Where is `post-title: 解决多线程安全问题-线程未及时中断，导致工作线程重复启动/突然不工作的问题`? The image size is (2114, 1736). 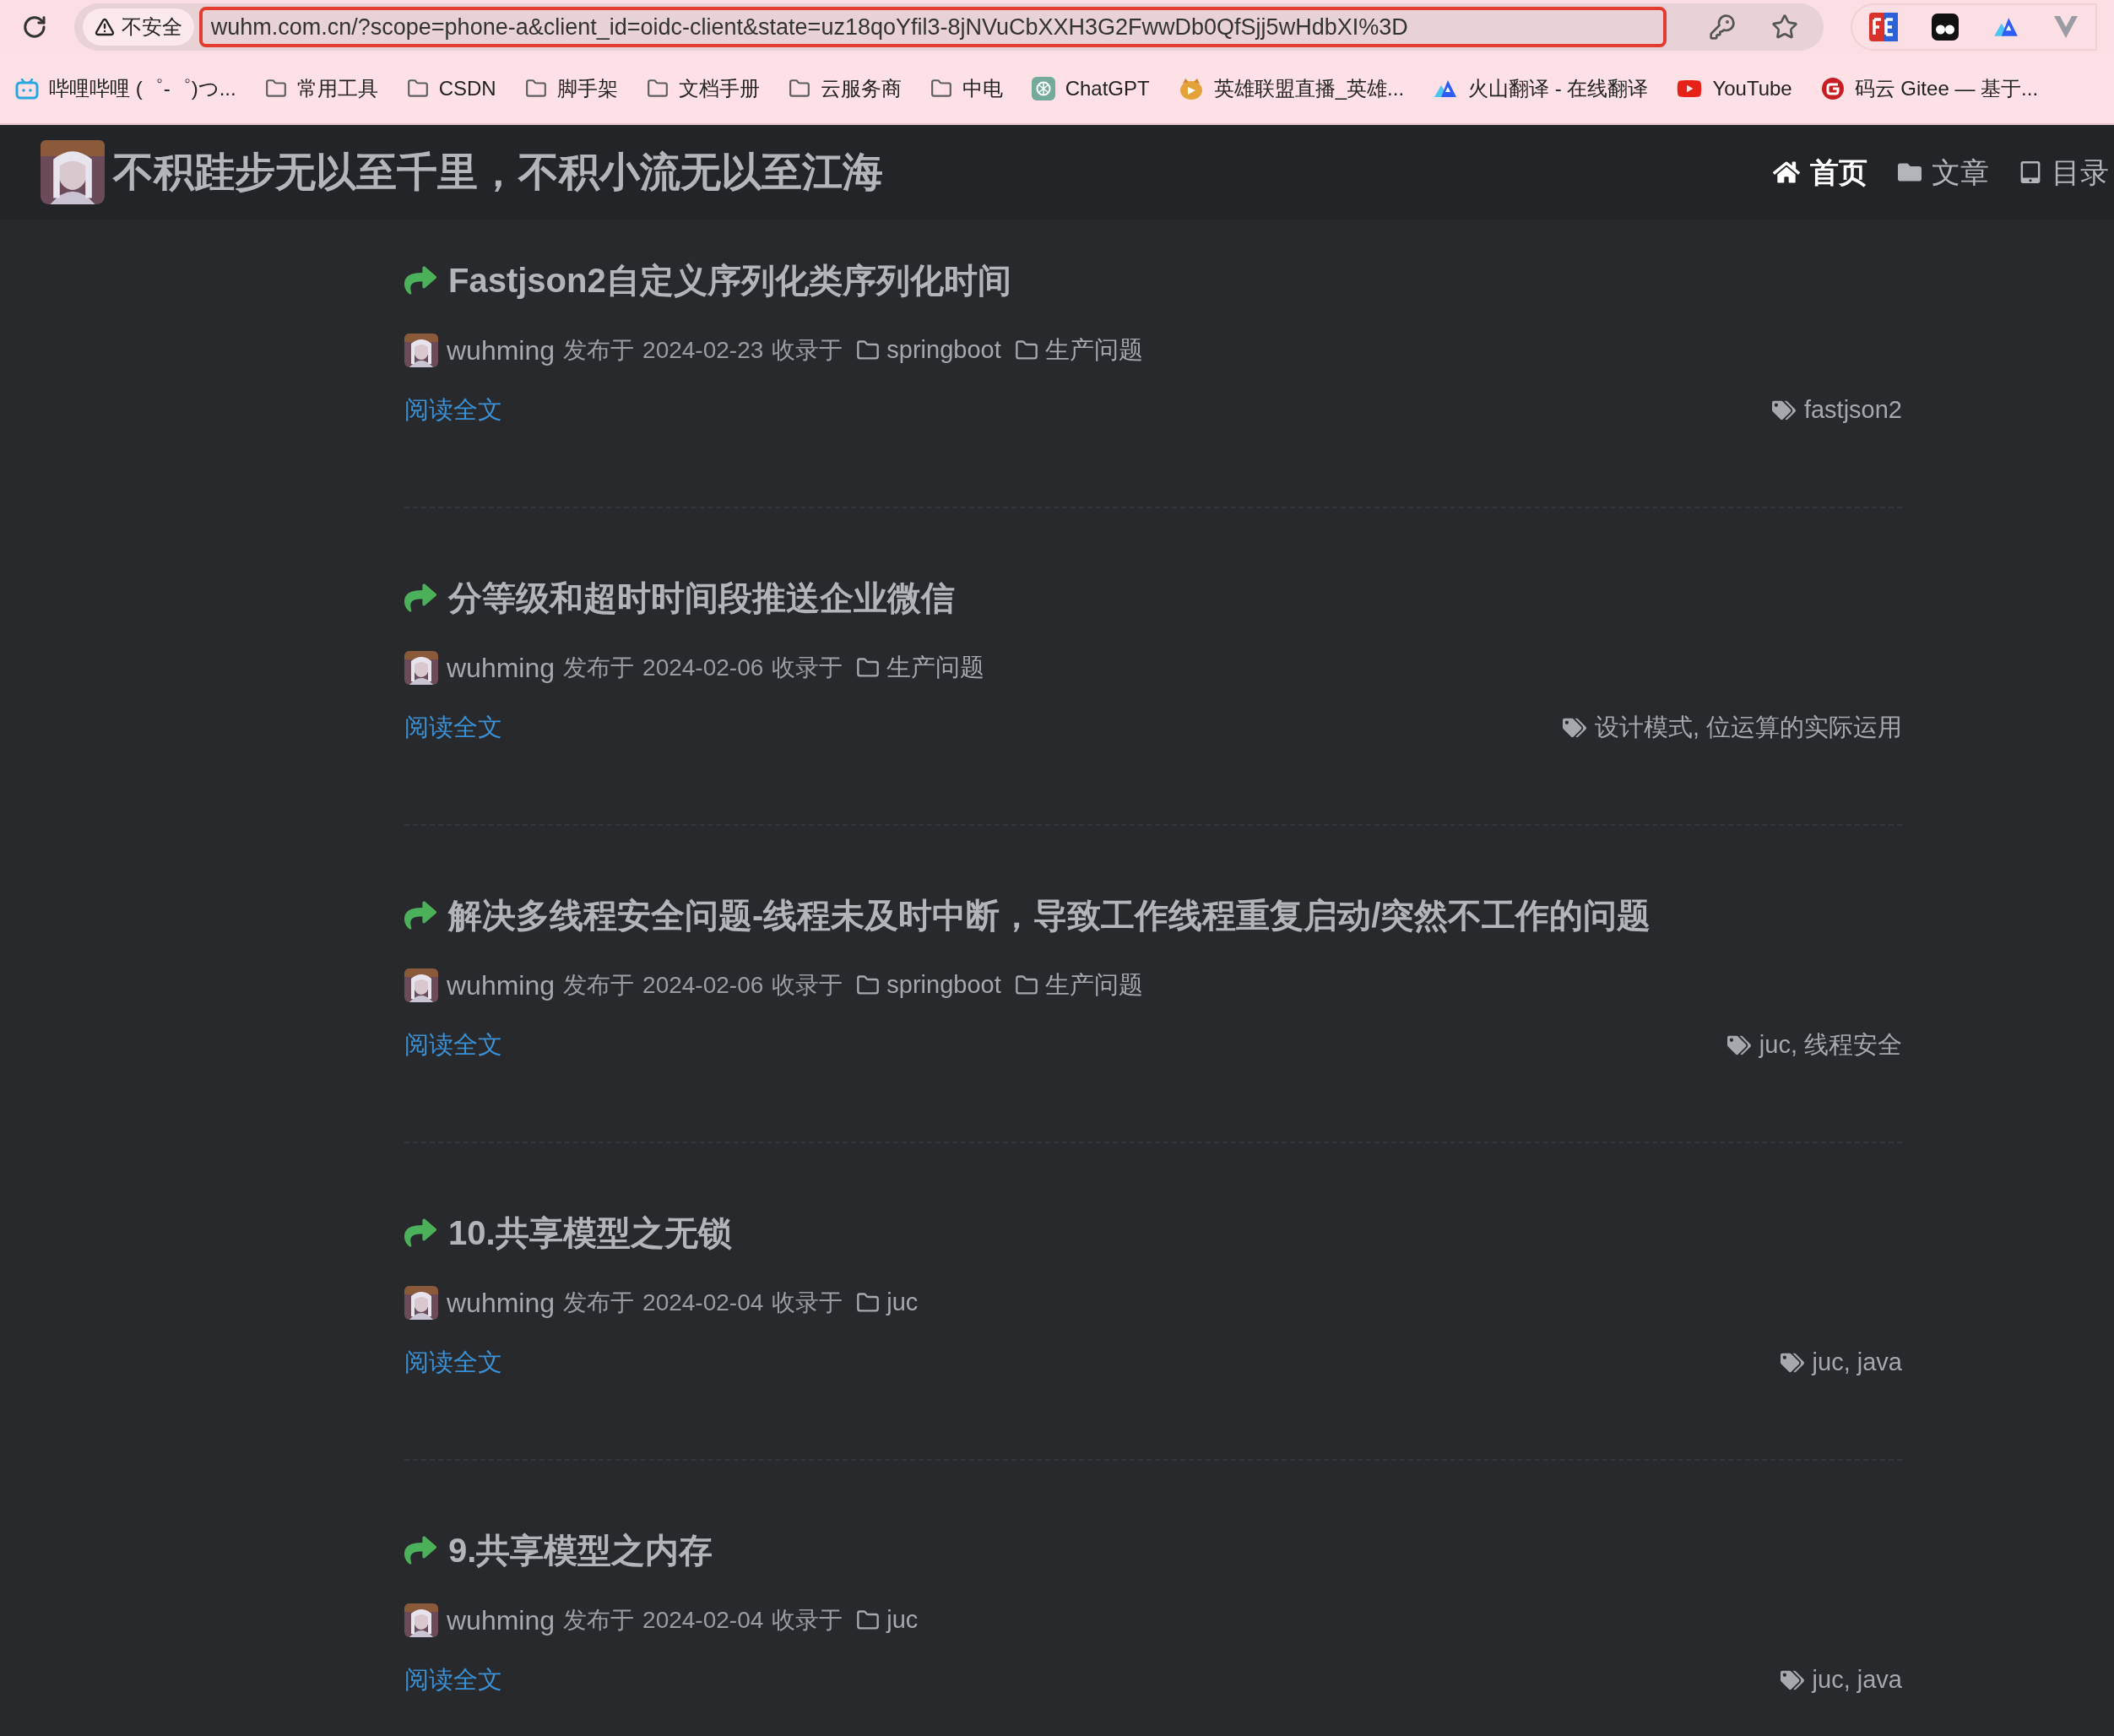 post-title: 解决多线程安全问题-线程未及时中断，导致工作线程重复启动/突然不工作的问题 is located at coordinates (1049, 916).